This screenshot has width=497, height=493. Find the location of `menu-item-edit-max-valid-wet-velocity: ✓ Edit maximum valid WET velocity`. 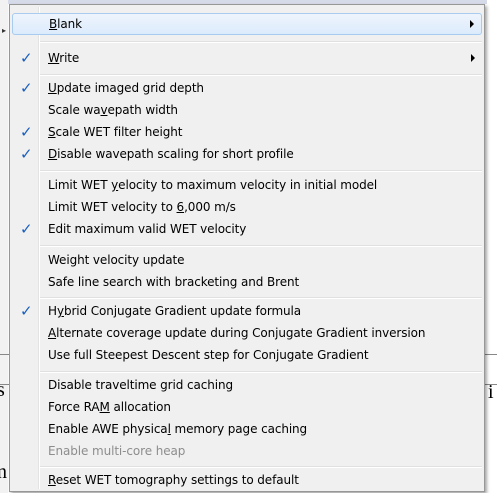

menu-item-edit-max-valid-wet-velocity: ✓ Edit maximum valid WET velocity is located at coordinates (247, 230).